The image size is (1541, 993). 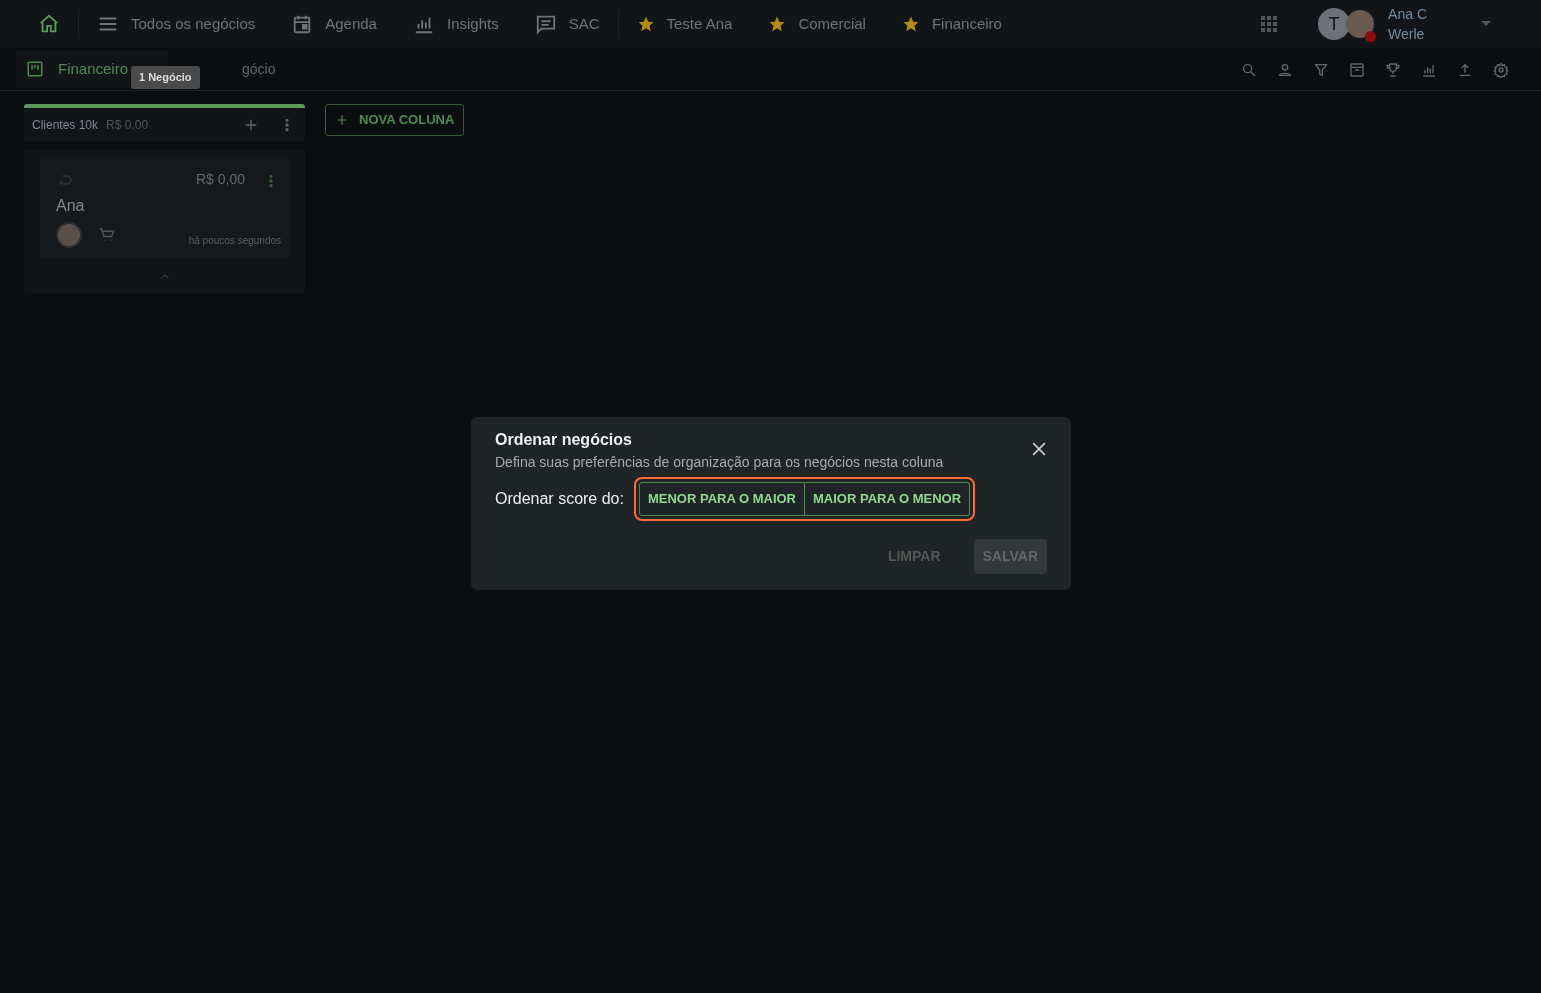 I want to click on trophy-icon, so click(x=1393, y=70).